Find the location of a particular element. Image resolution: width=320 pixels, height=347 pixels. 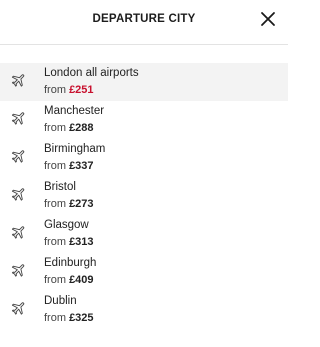

close-button is located at coordinates (268, 19).